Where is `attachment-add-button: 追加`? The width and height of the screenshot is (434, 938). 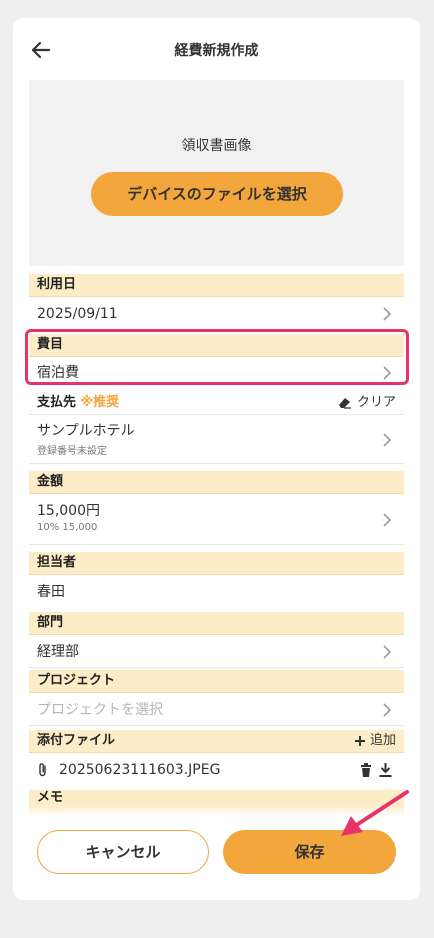
attachment-add-button: 追加 is located at coordinates (375, 741).